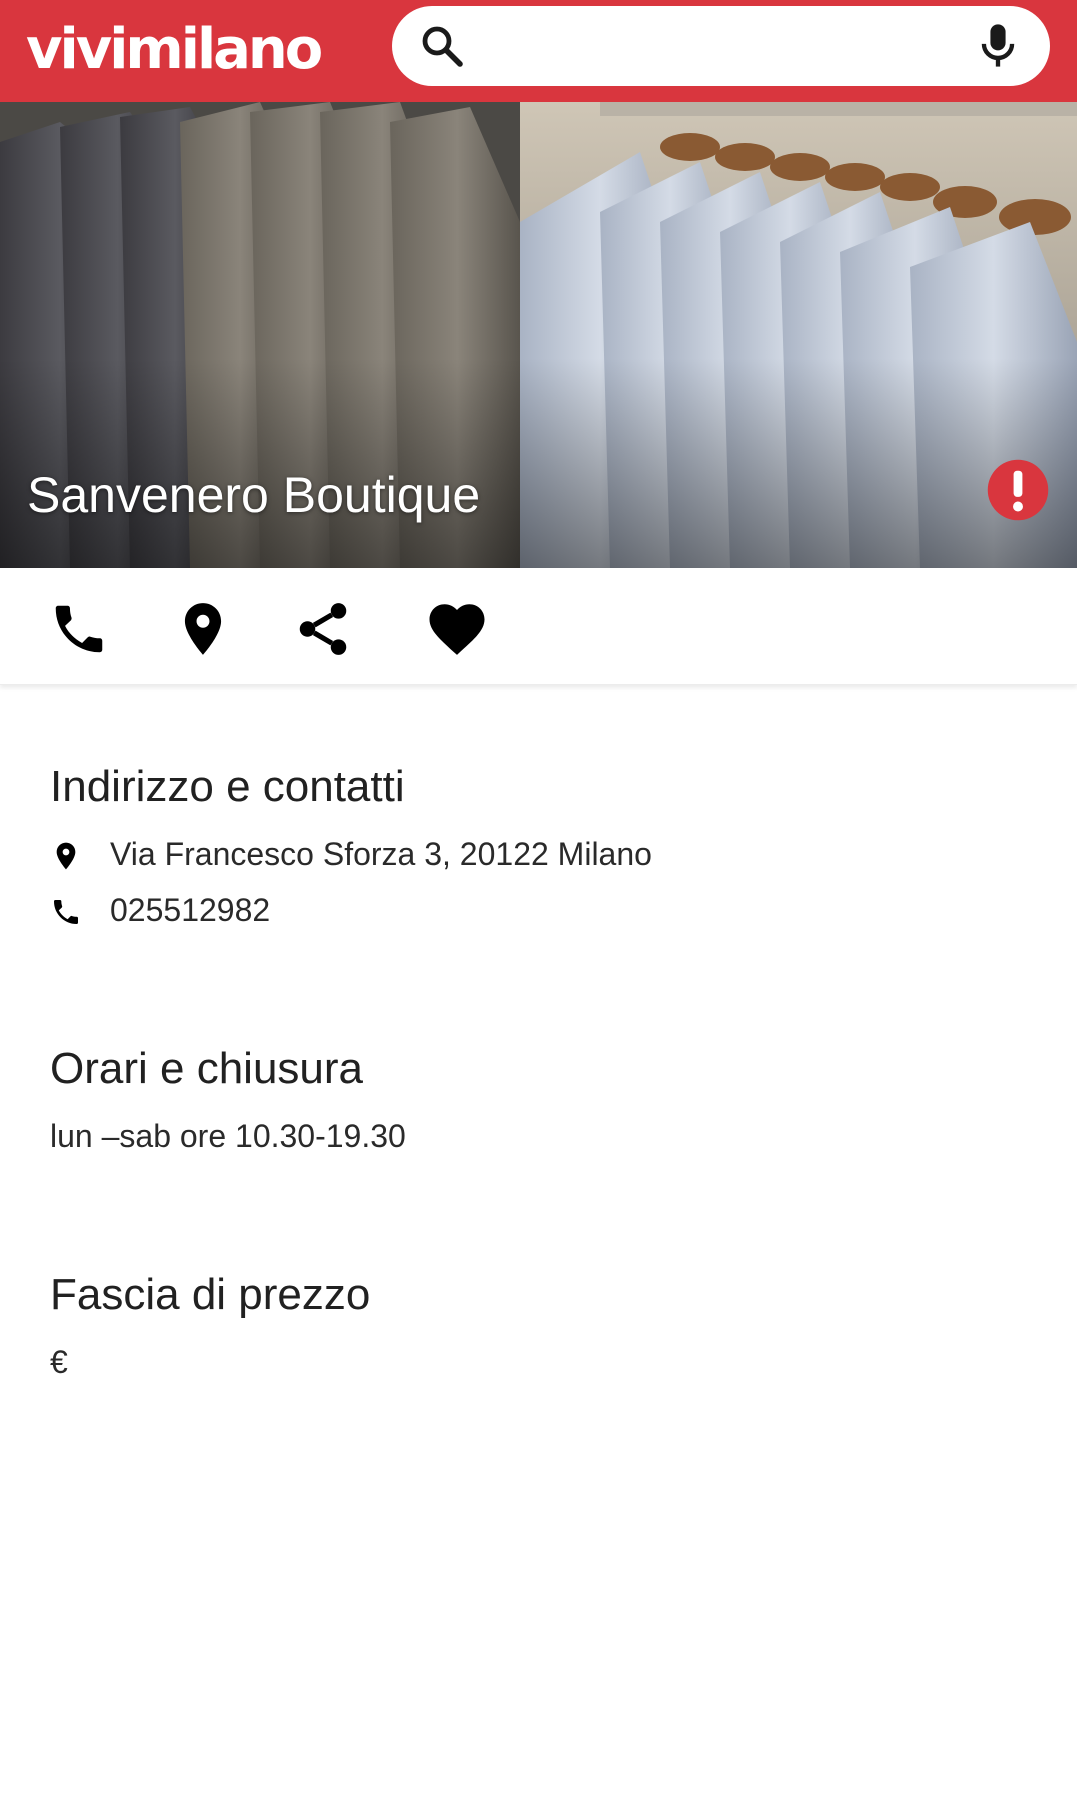 This screenshot has height=1802, width=1077. Describe the element at coordinates (381, 854) in the screenshot. I see `address-text: Via Francesco Sforza 3, 20122 Milano` at that location.